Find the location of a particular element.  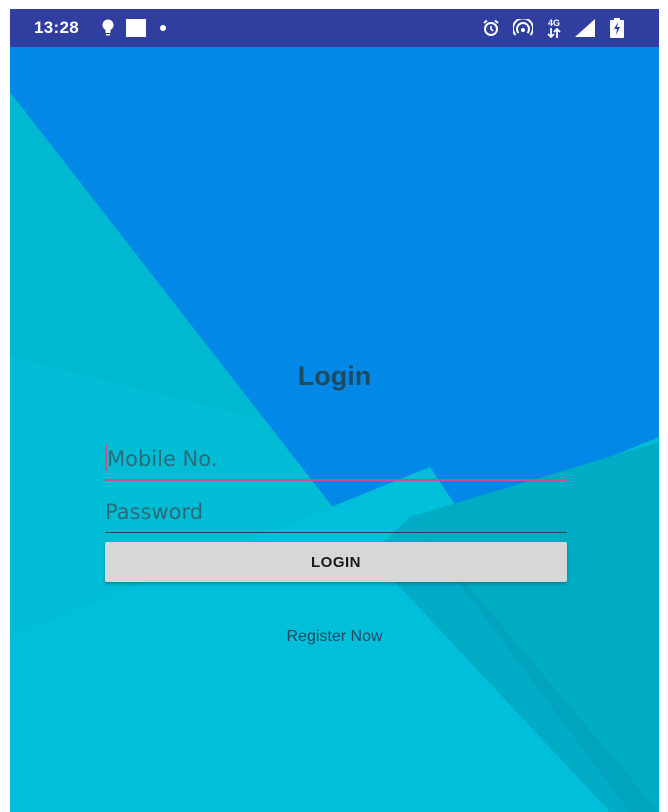

lightbulb-icon is located at coordinates (108, 28).